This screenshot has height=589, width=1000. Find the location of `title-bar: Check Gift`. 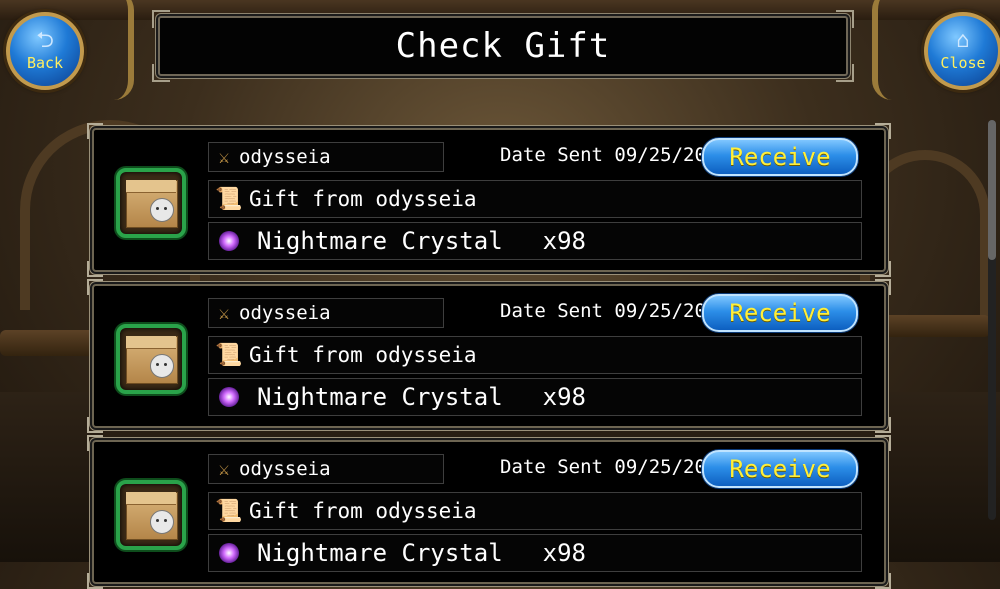

title-bar: Check Gift is located at coordinates (503, 46).